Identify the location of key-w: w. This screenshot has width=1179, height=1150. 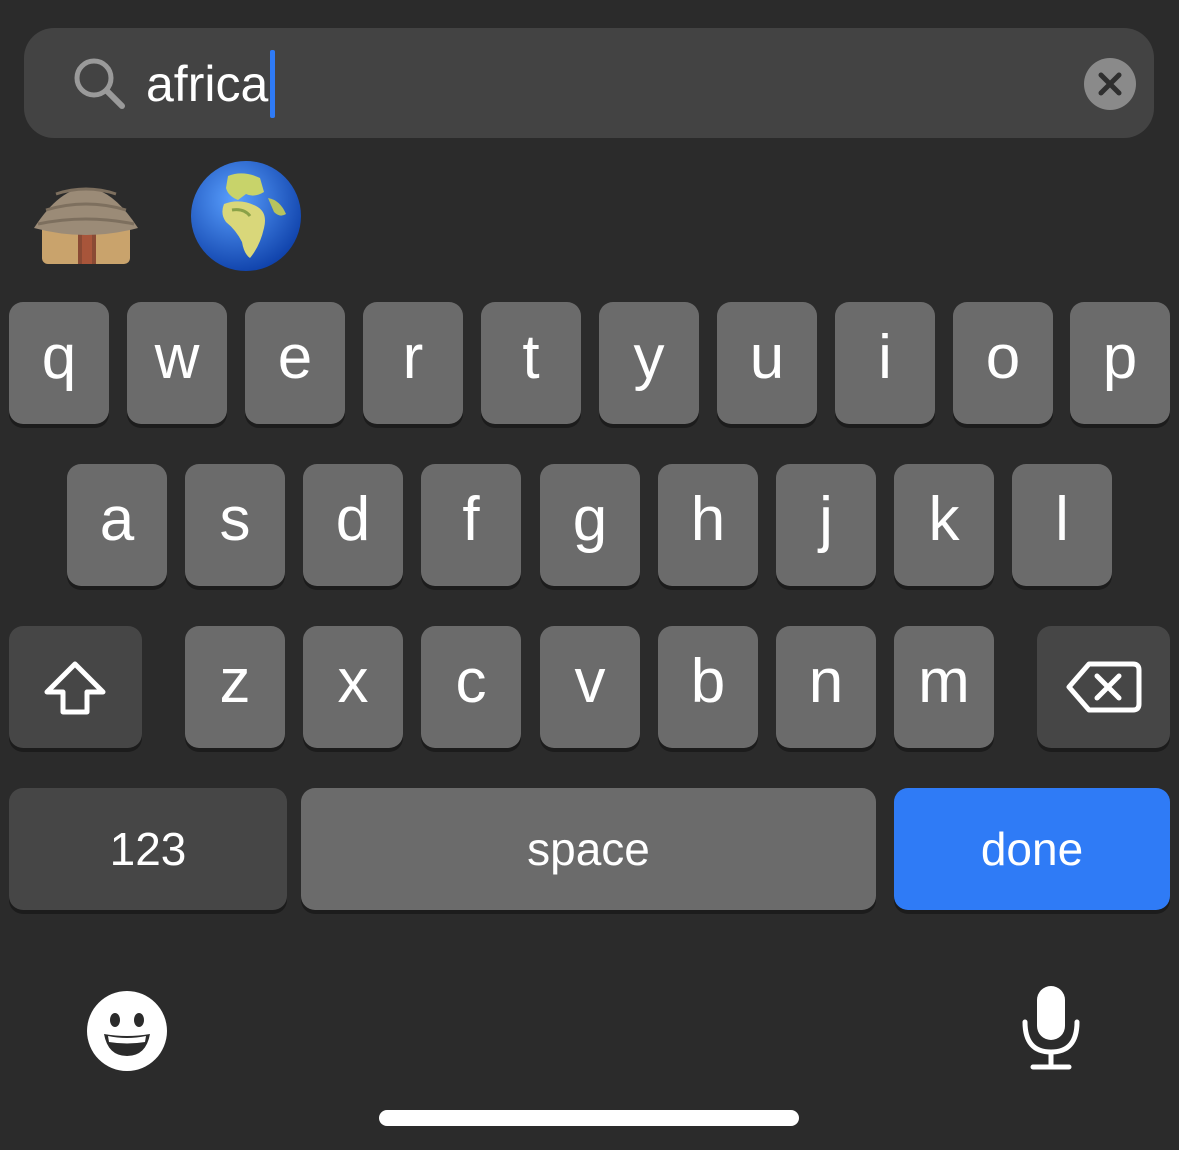
(177, 363).